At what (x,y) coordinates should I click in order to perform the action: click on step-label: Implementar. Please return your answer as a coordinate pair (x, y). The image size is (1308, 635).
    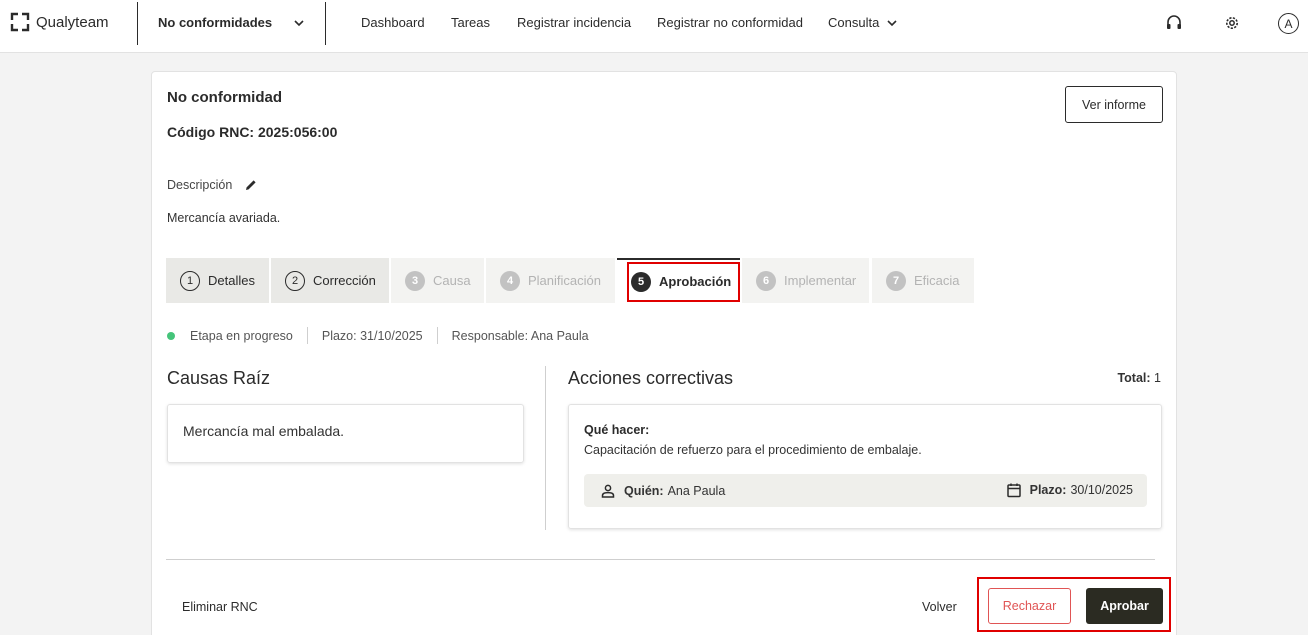
    Looking at the image, I should click on (820, 280).